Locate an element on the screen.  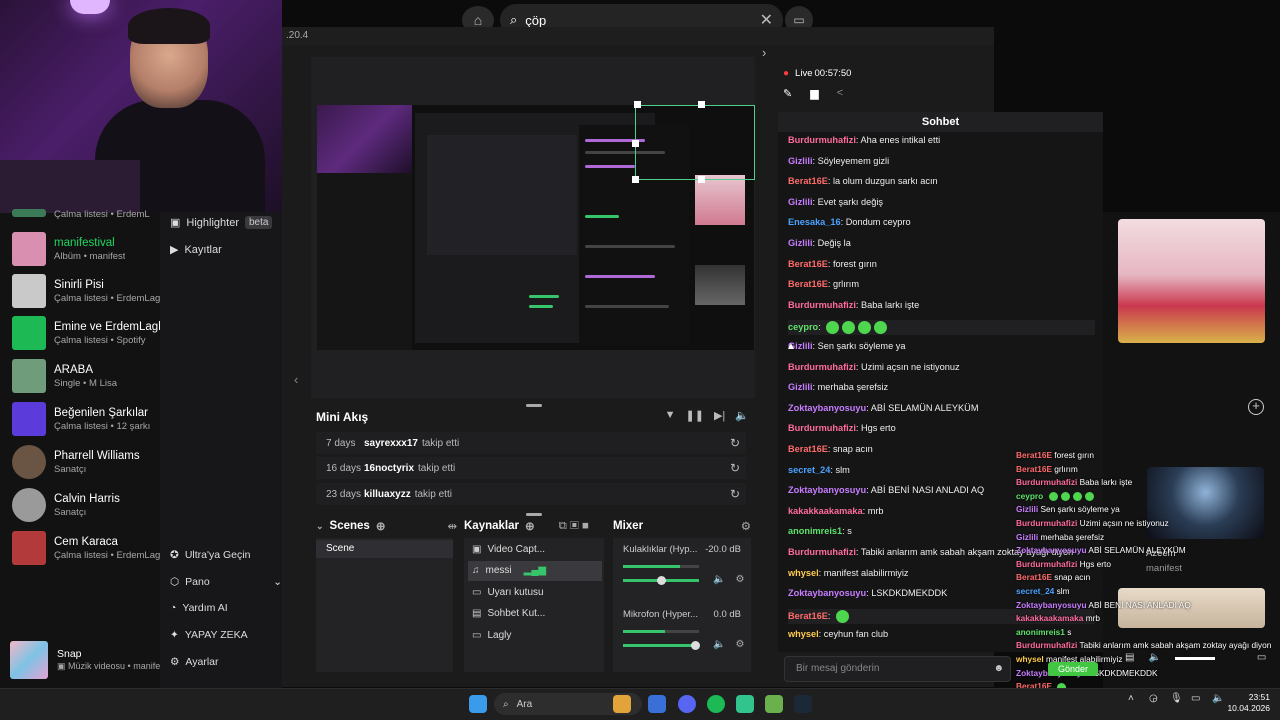
chat-username: anonimreis1 is located at coordinates (815, 531).